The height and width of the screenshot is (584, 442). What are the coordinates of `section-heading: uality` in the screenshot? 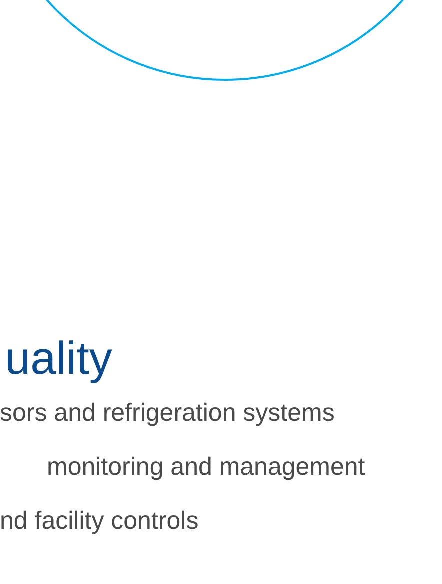 It's located at (58, 358).